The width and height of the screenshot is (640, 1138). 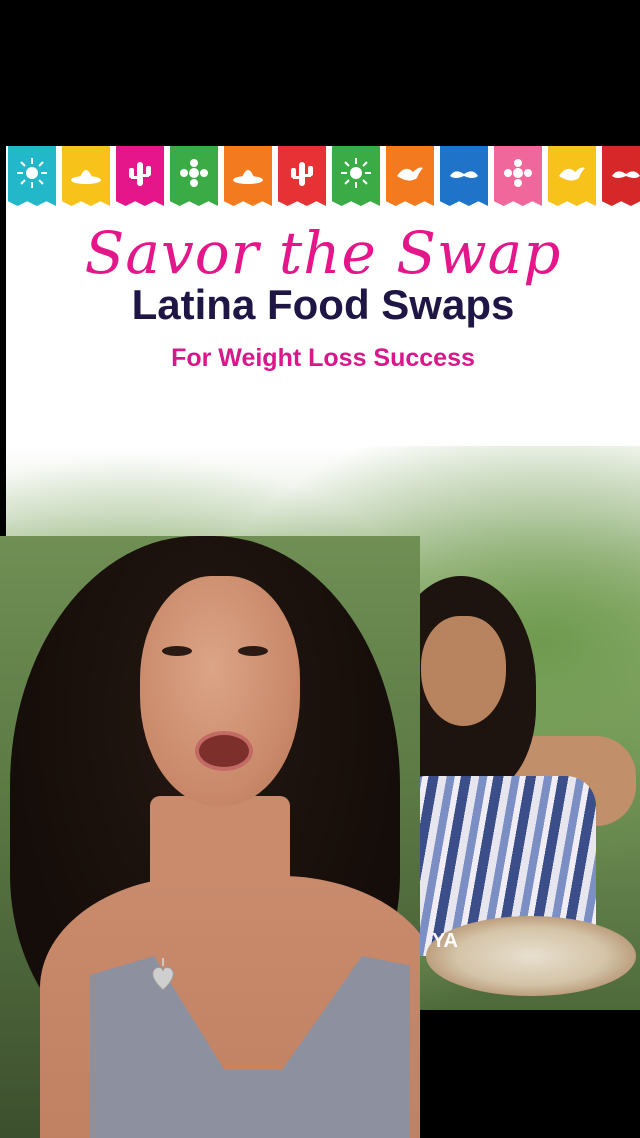 What do you see at coordinates (320, 73) in the screenshot?
I see `top-letterbox` at bounding box center [320, 73].